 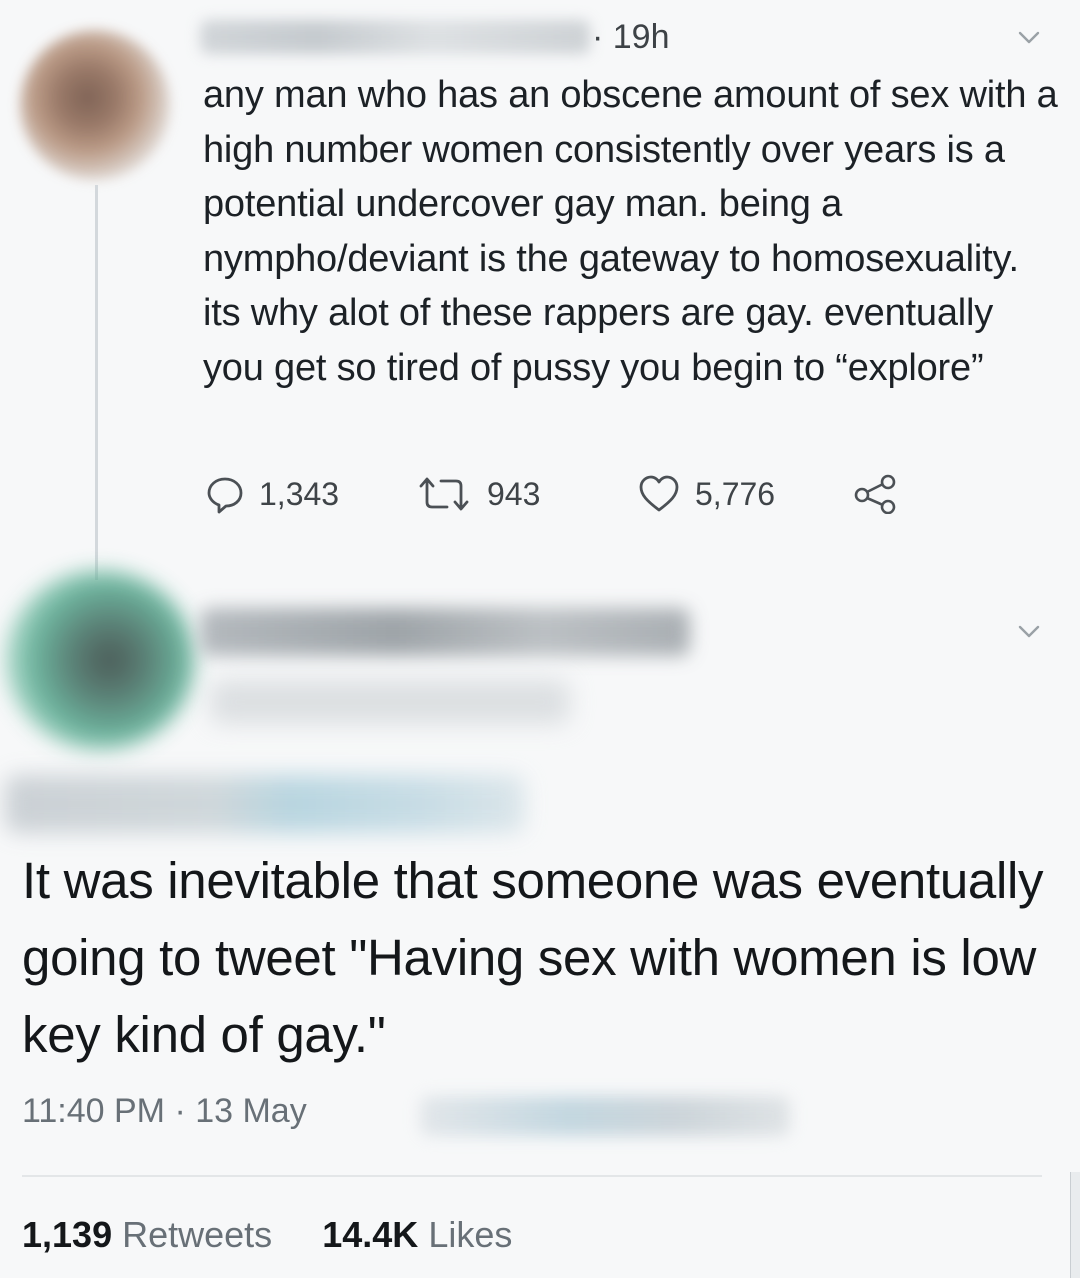 What do you see at coordinates (875, 494) in the screenshot?
I see `share-icon` at bounding box center [875, 494].